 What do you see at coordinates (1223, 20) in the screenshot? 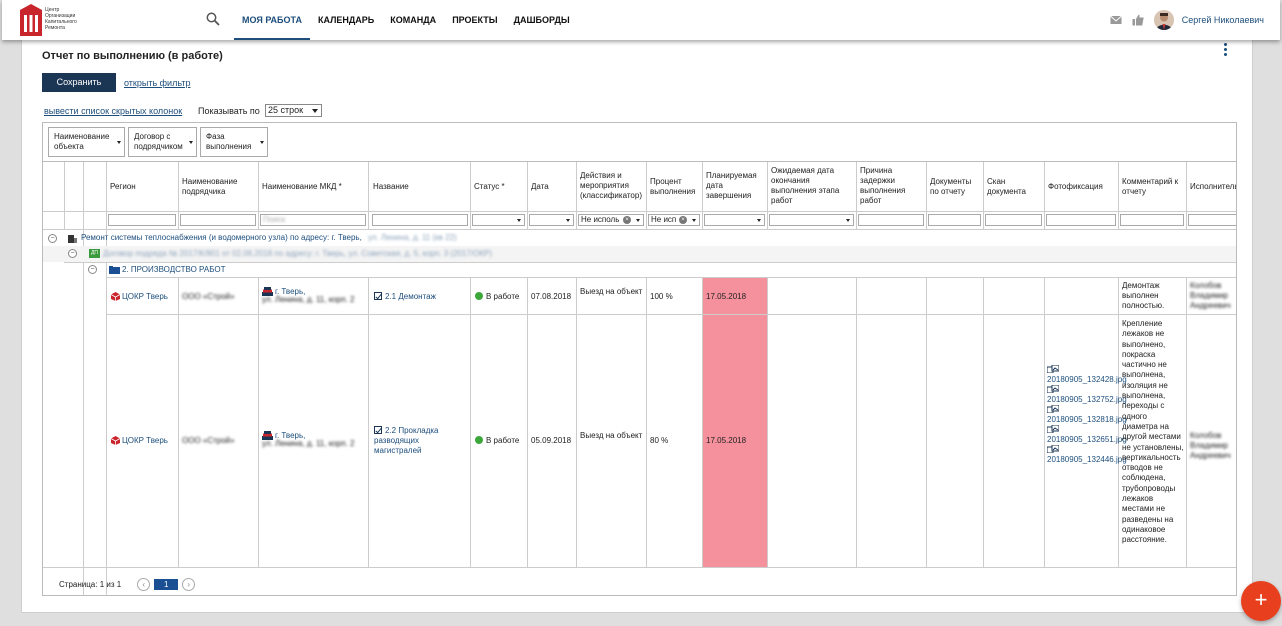
I see `user-name: Сергей Николаевич` at bounding box center [1223, 20].